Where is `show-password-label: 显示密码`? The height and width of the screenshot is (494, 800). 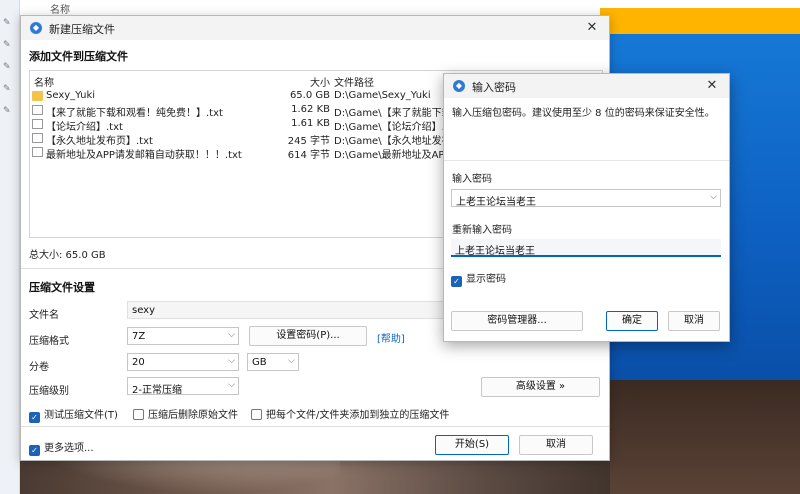
show-password-label: 显示密码 is located at coordinates (486, 279).